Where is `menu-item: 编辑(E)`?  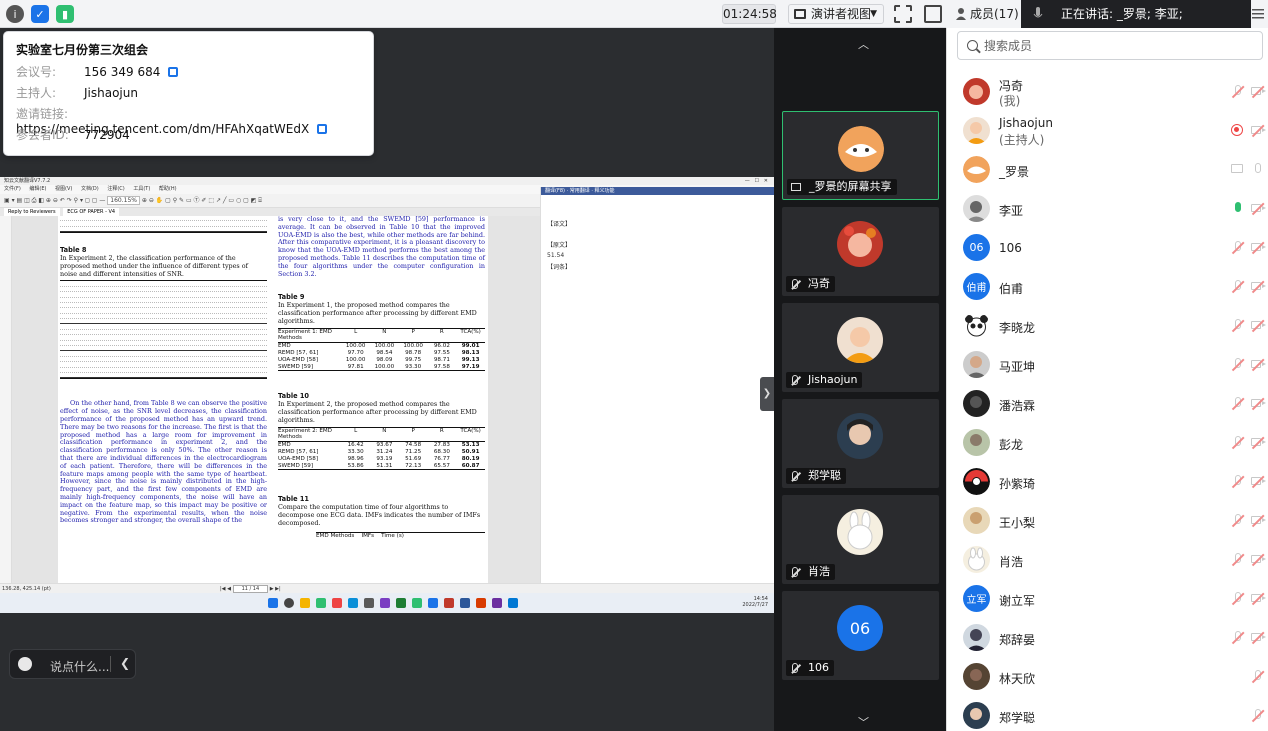
menu-item: 编辑(E) is located at coordinates (37, 189).